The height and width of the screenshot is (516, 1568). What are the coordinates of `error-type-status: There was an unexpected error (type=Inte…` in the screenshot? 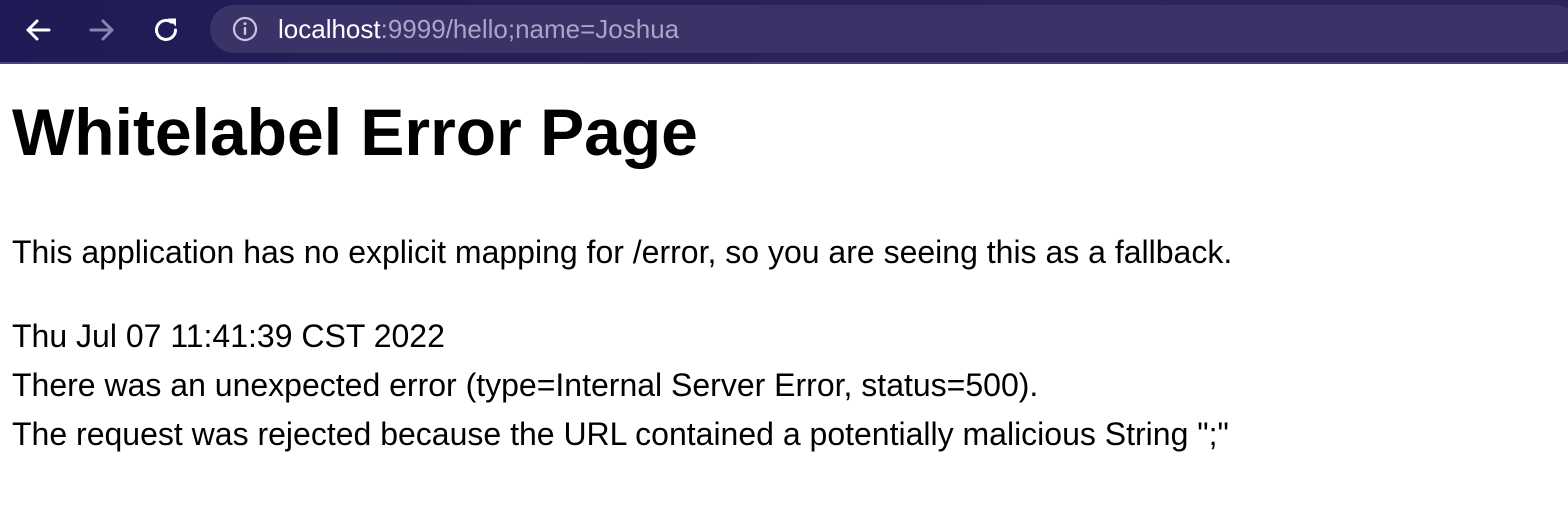 It's located at (525, 385).